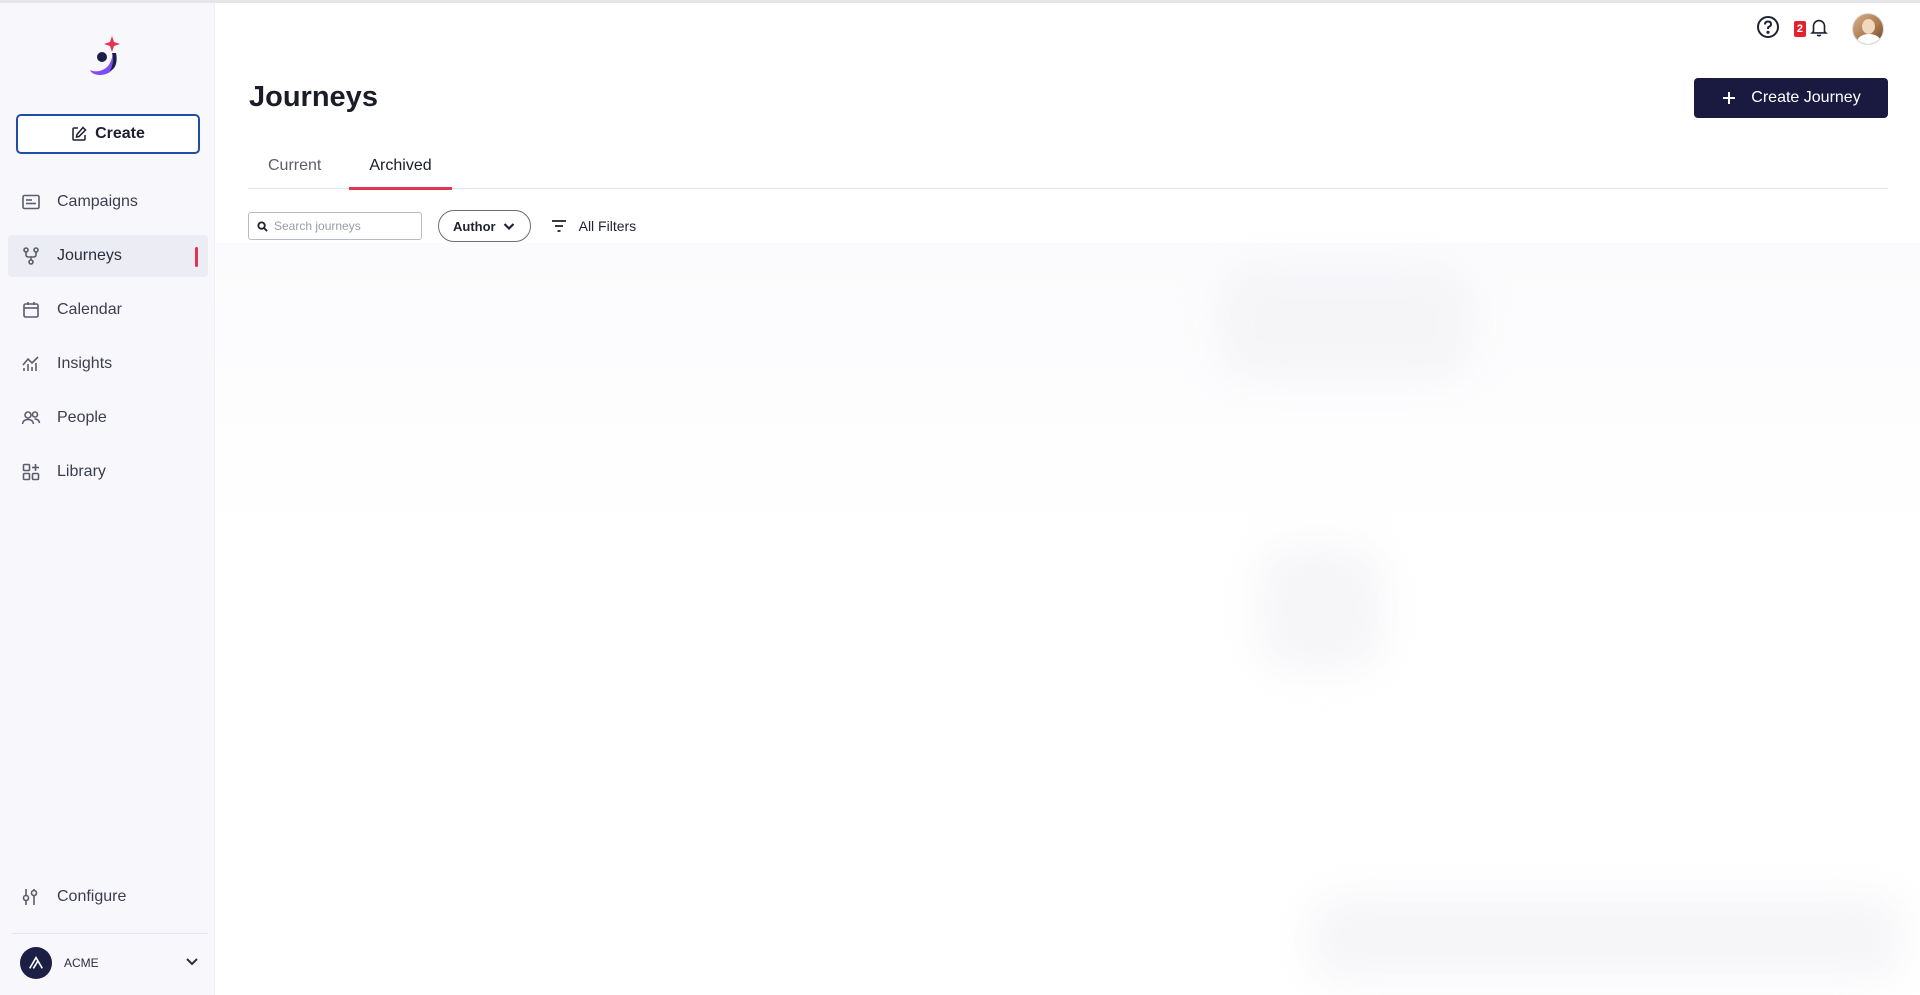 This screenshot has width=1920, height=995. What do you see at coordinates (85, 363) in the screenshot?
I see `sidebar-item-label: Insights` at bounding box center [85, 363].